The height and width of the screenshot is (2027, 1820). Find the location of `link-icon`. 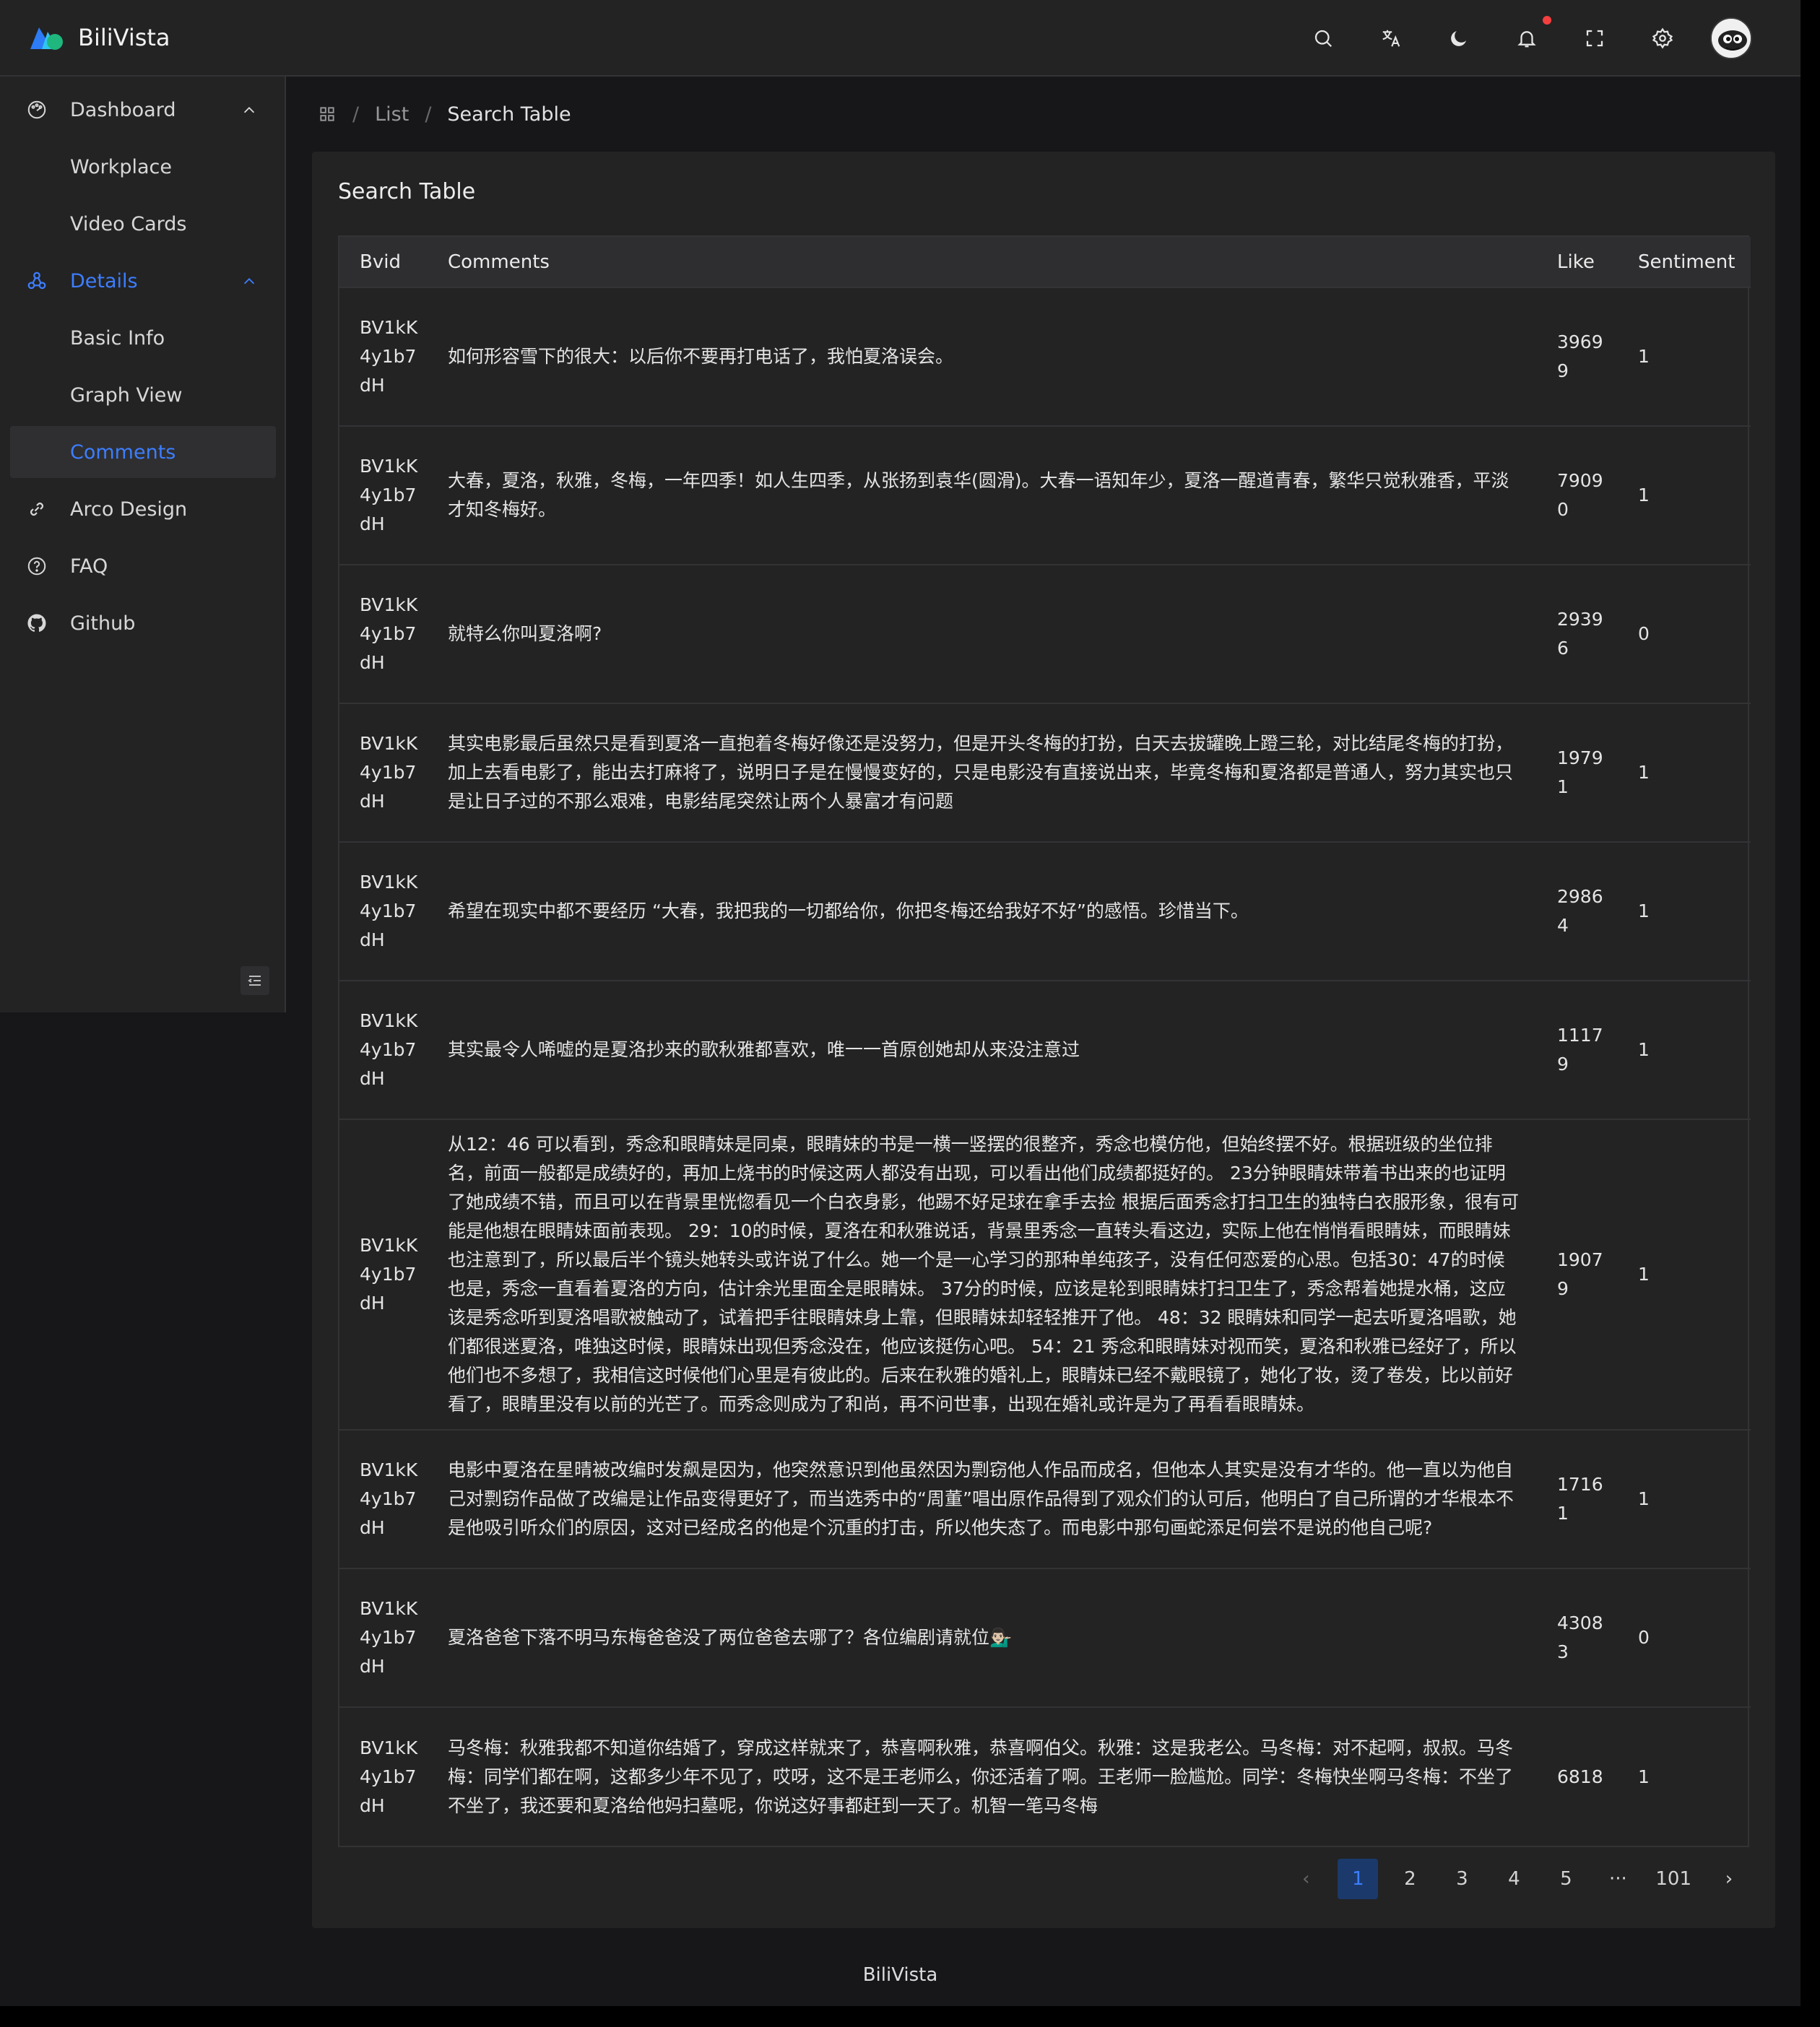

link-icon is located at coordinates (36, 509).